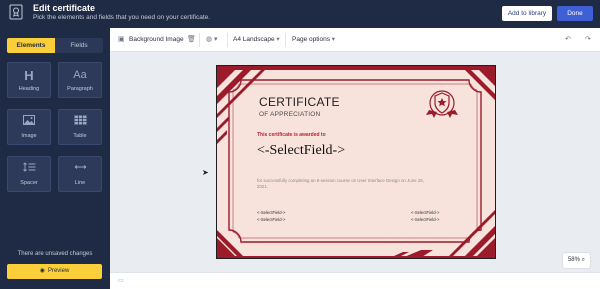 This screenshot has width=600, height=289. Describe the element at coordinates (301, 151) in the screenshot. I see `recipient-name-field: <-SelectField->` at that location.